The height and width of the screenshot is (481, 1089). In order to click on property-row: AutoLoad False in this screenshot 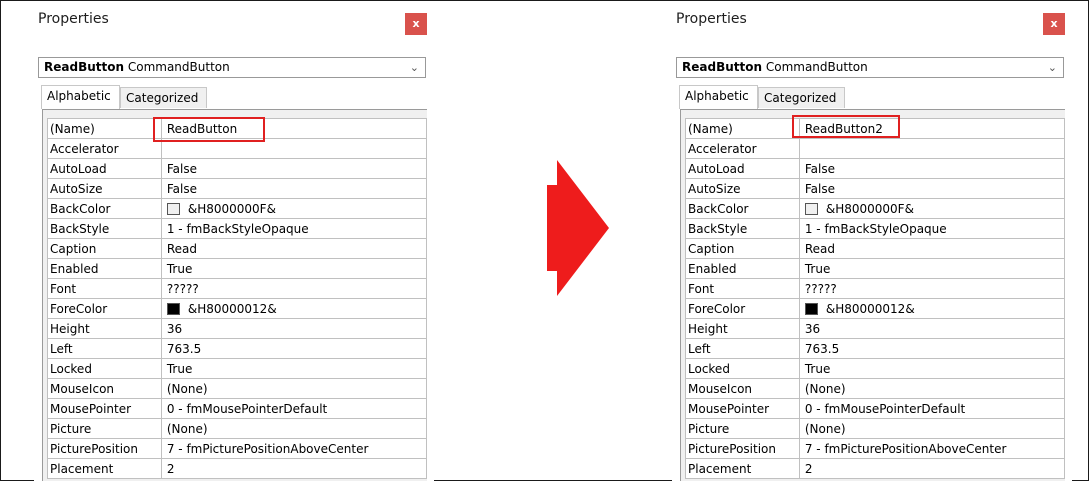, I will do `click(875, 168)`.